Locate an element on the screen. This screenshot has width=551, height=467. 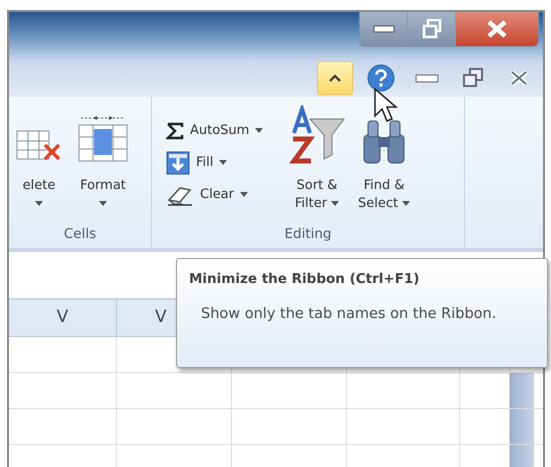
fill-button: Fill is located at coordinates (218, 163).